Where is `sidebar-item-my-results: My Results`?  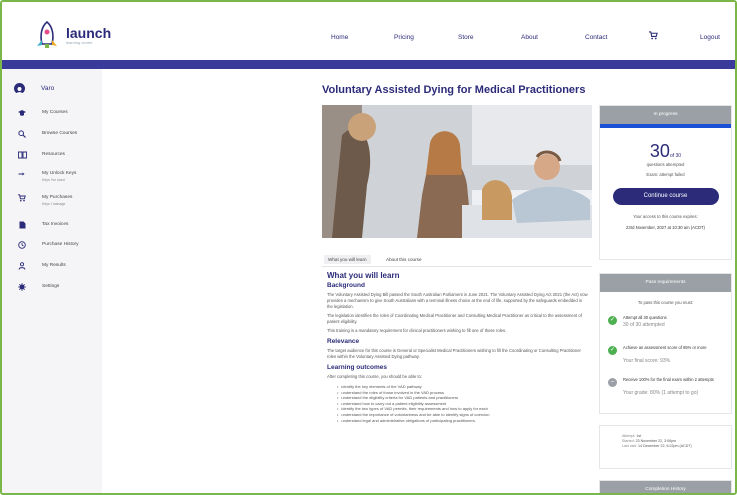
sidebar-item-my-results: My Results is located at coordinates (42, 266).